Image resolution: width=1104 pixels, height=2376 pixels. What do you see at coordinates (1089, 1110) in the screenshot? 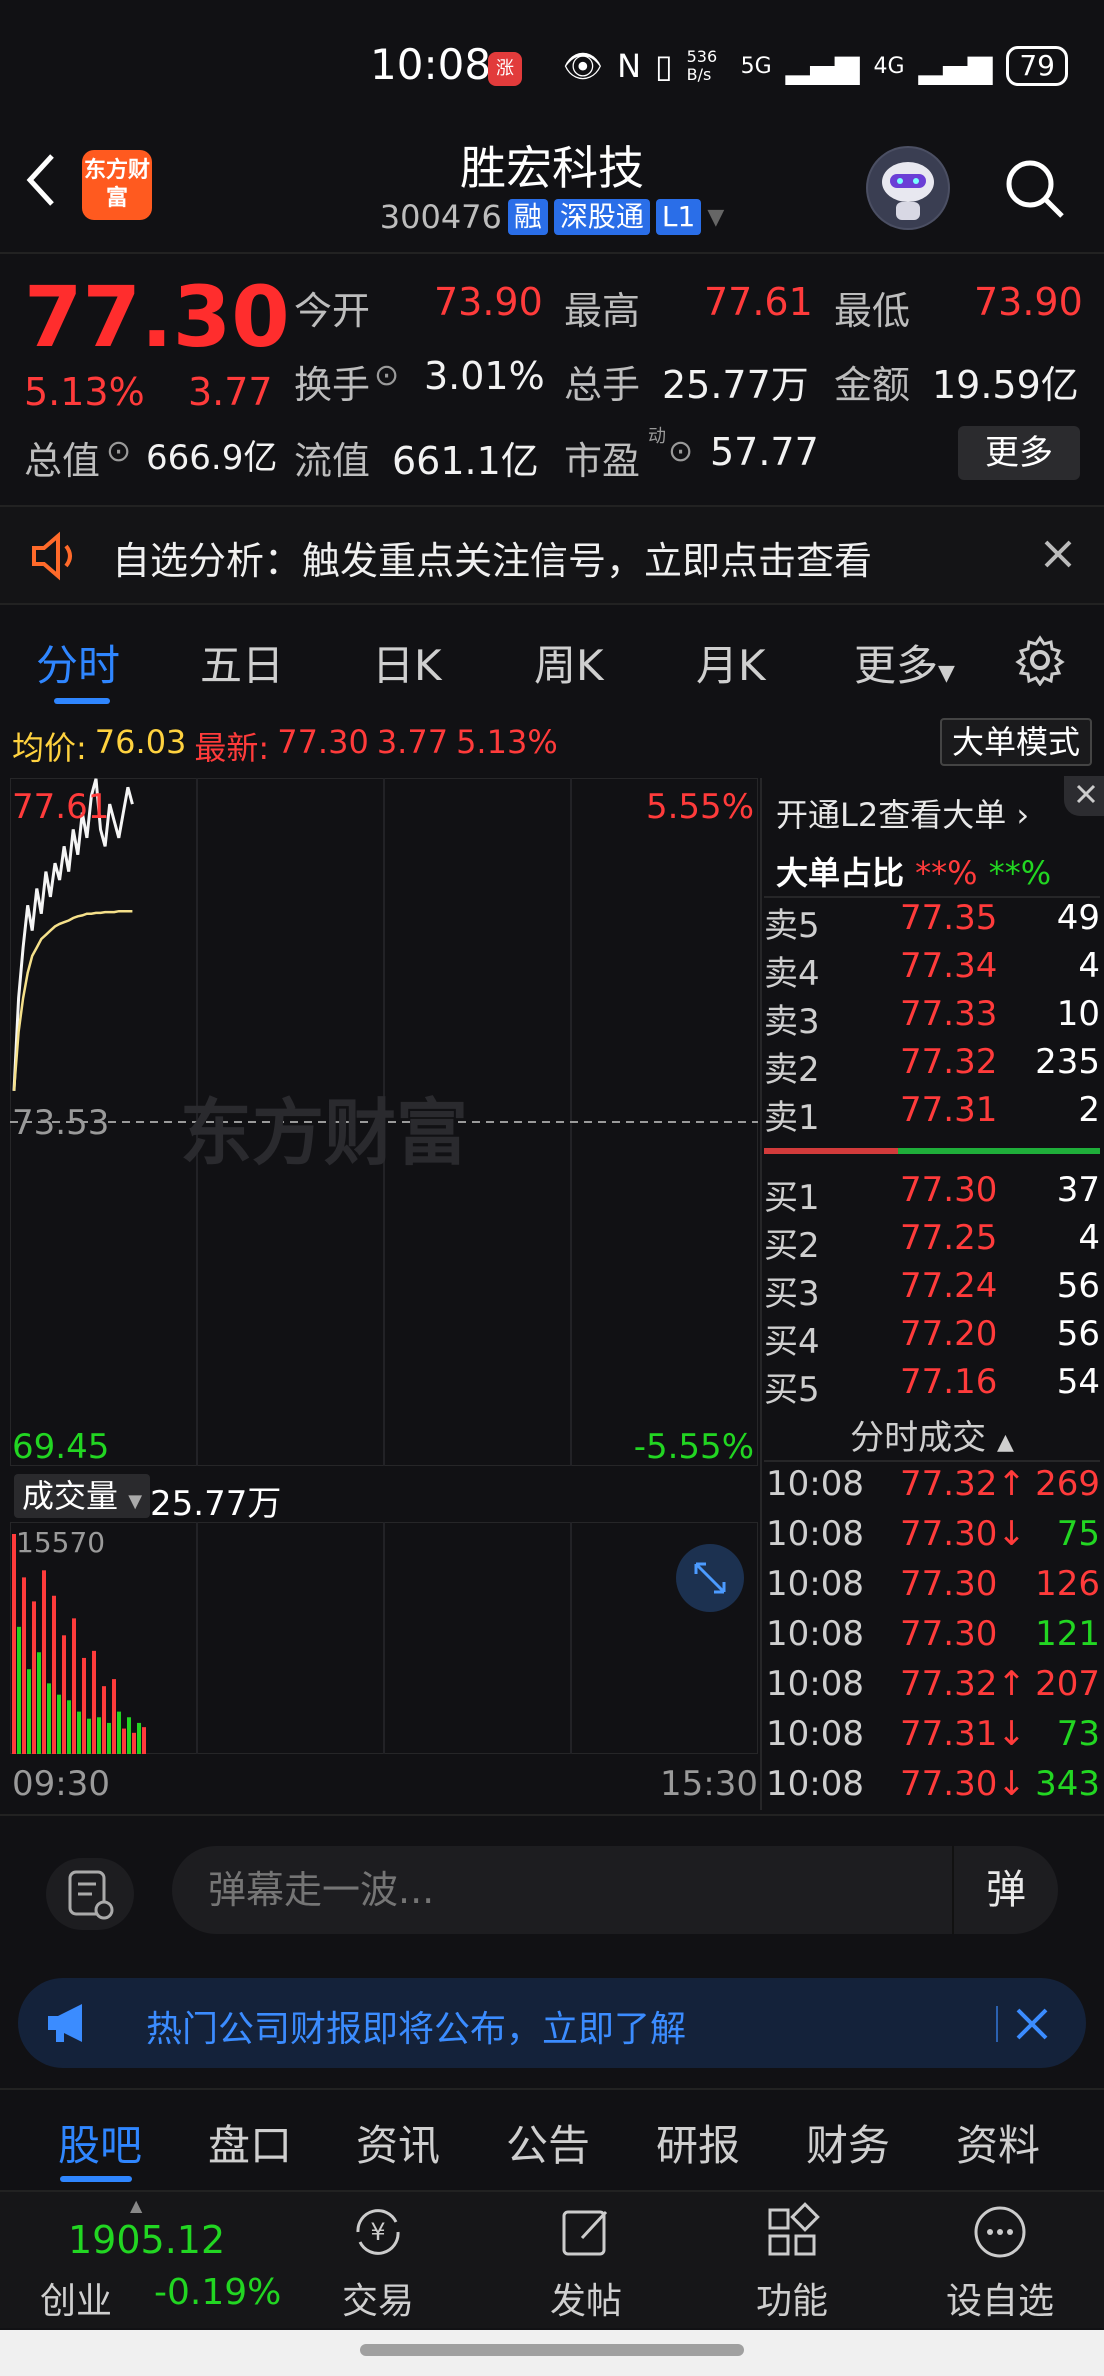
I see `ask-vol: 2` at bounding box center [1089, 1110].